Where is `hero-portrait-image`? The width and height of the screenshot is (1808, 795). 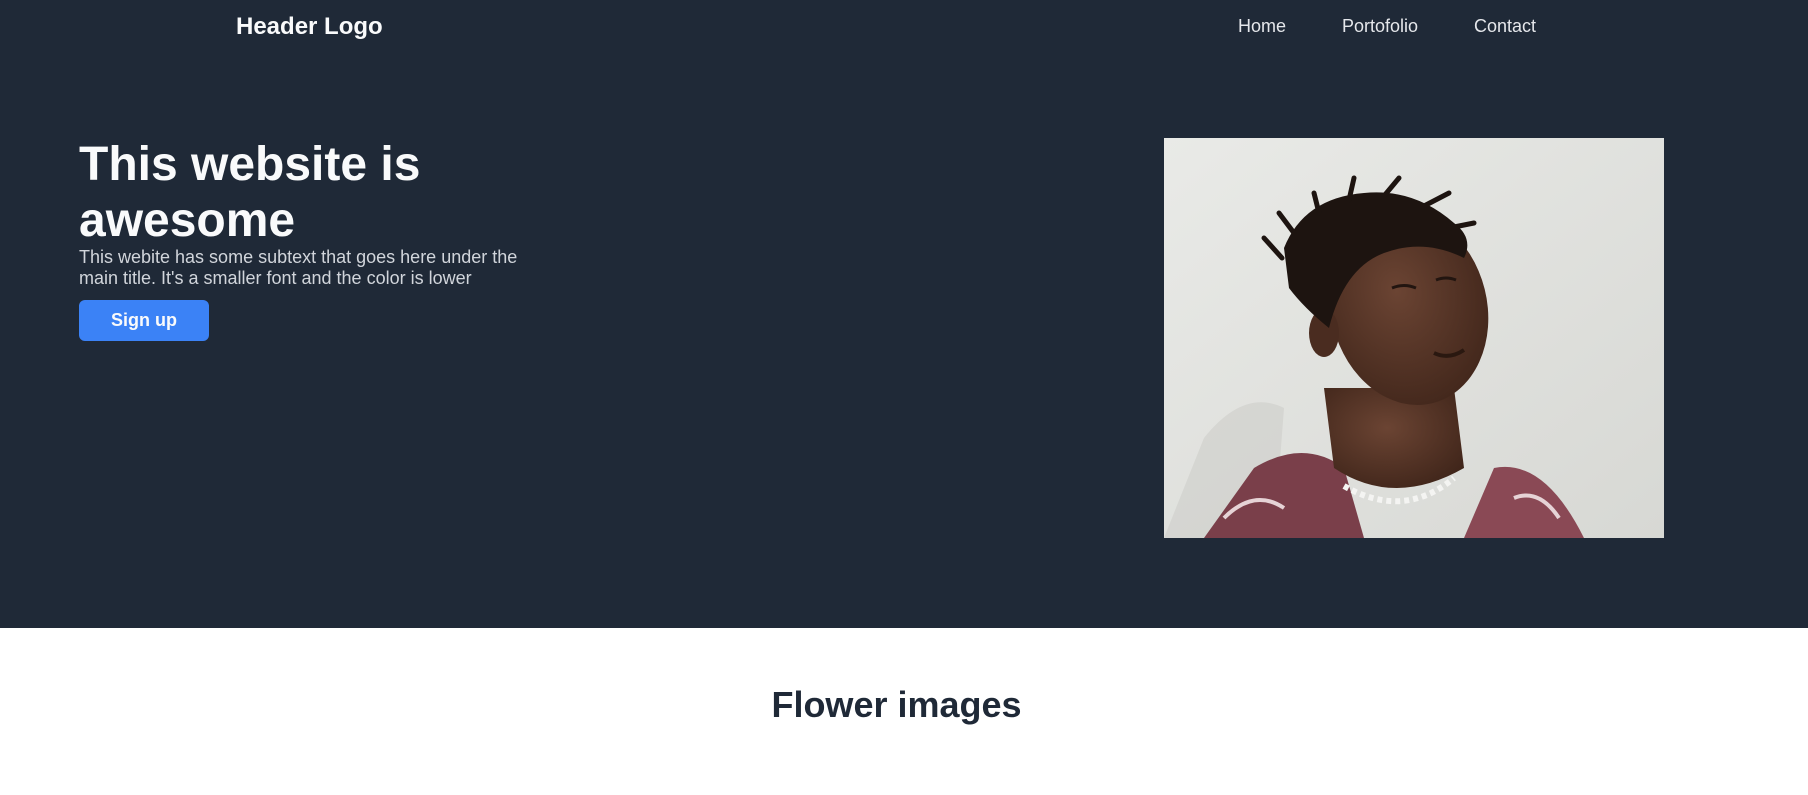 hero-portrait-image is located at coordinates (1414, 338).